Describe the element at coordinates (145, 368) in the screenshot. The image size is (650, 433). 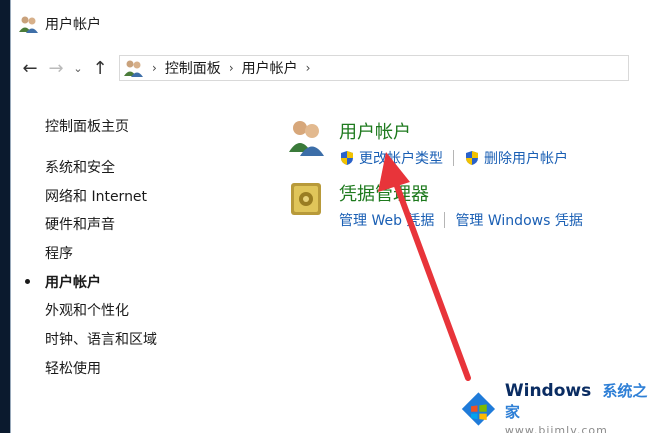
I see `sidebar-item-ease-of-access: 轻松使用` at that location.